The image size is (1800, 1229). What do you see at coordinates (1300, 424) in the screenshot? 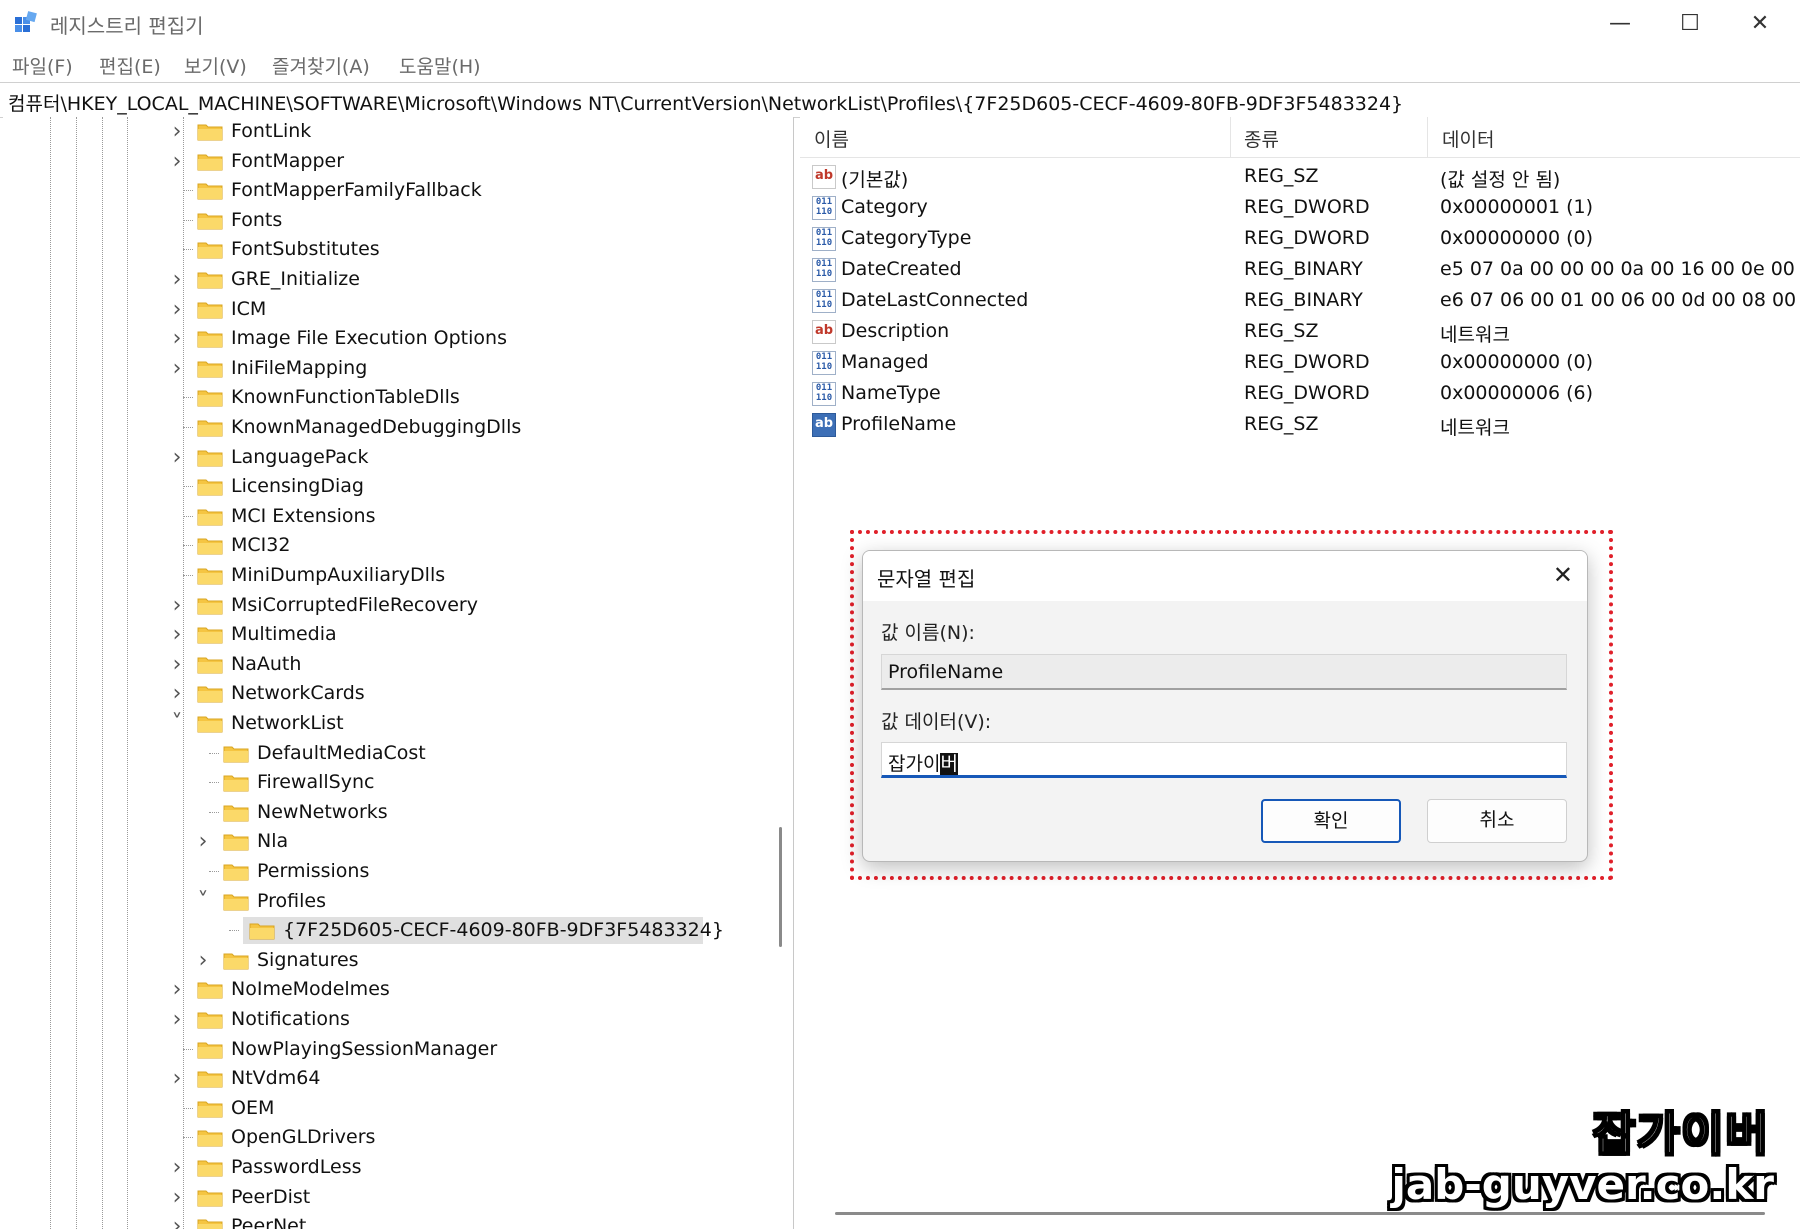
I see `registry-value-row: ab ProfileName REG_SZ 네트워크` at bounding box center [1300, 424].